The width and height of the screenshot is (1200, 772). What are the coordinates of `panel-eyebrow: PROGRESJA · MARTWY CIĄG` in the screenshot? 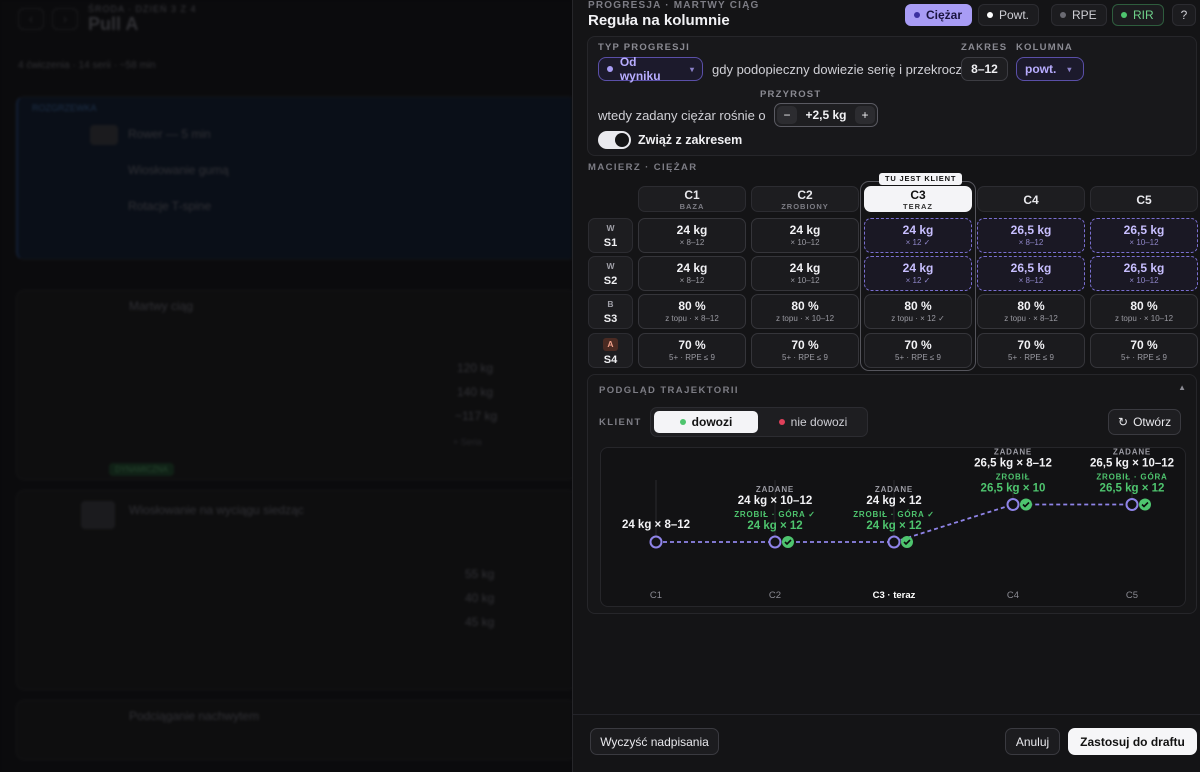 It's located at (674, 5).